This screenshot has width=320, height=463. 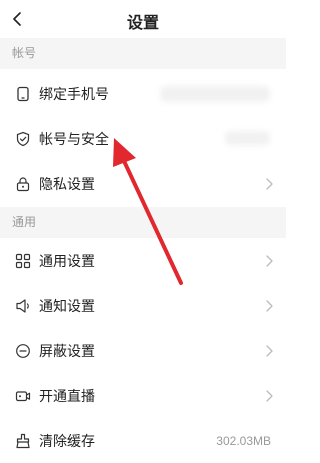 I want to click on lock-icon, so click(x=23, y=184).